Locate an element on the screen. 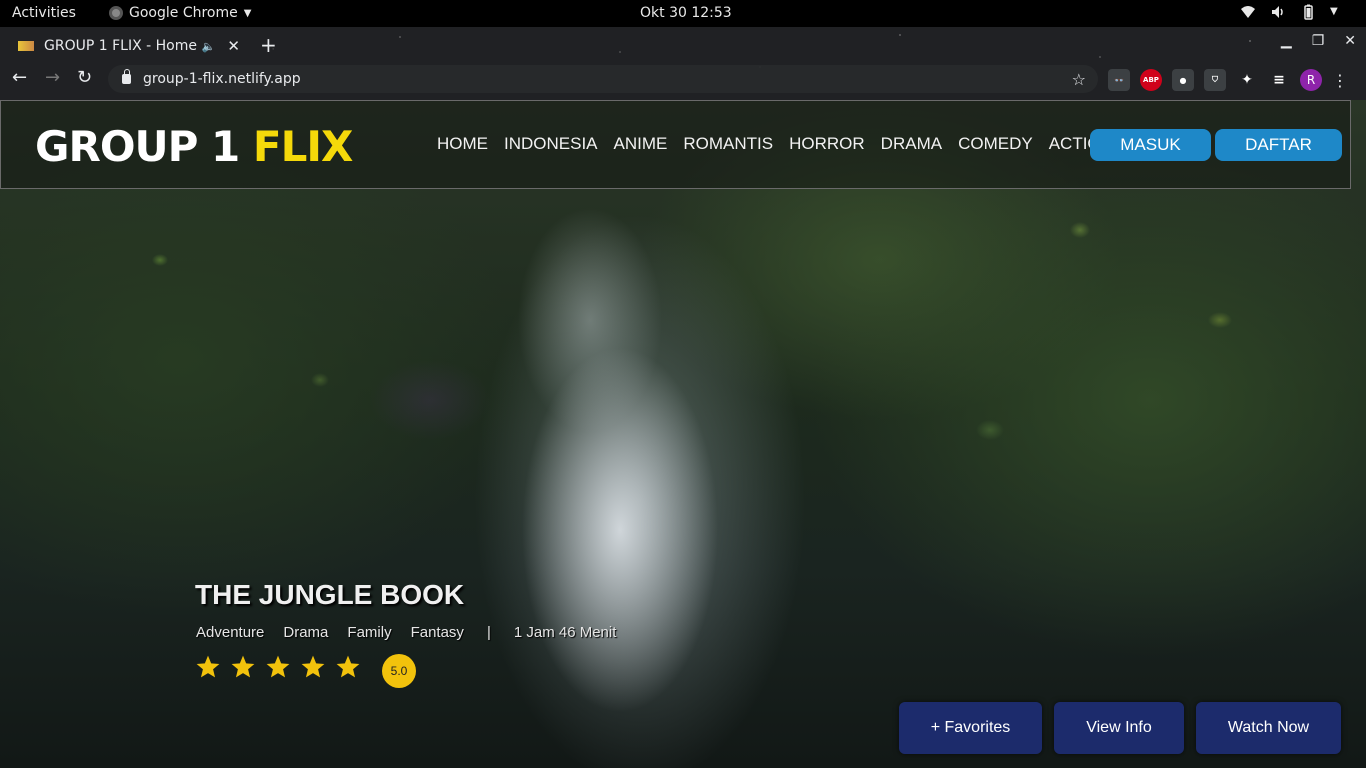 This screenshot has height=768, width=1366. extensions-bar: 👓 ABP ● ⛉ ✦ ≡ R ⋮ is located at coordinates (1228, 80).